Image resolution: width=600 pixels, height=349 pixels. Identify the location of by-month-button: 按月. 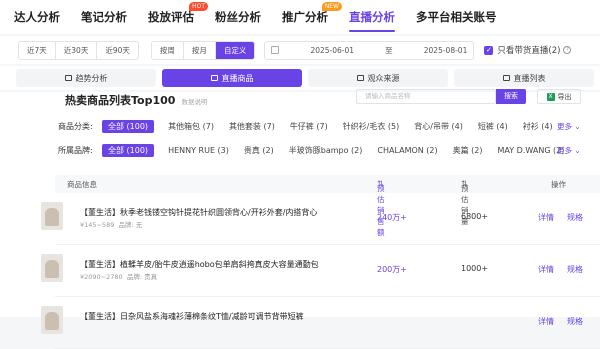
(199, 50).